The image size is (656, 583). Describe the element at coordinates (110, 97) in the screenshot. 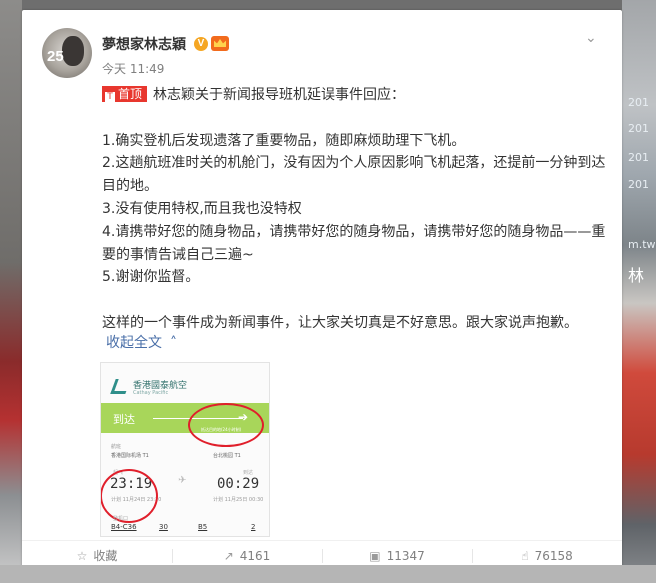

I see `pin-icon: T` at that location.